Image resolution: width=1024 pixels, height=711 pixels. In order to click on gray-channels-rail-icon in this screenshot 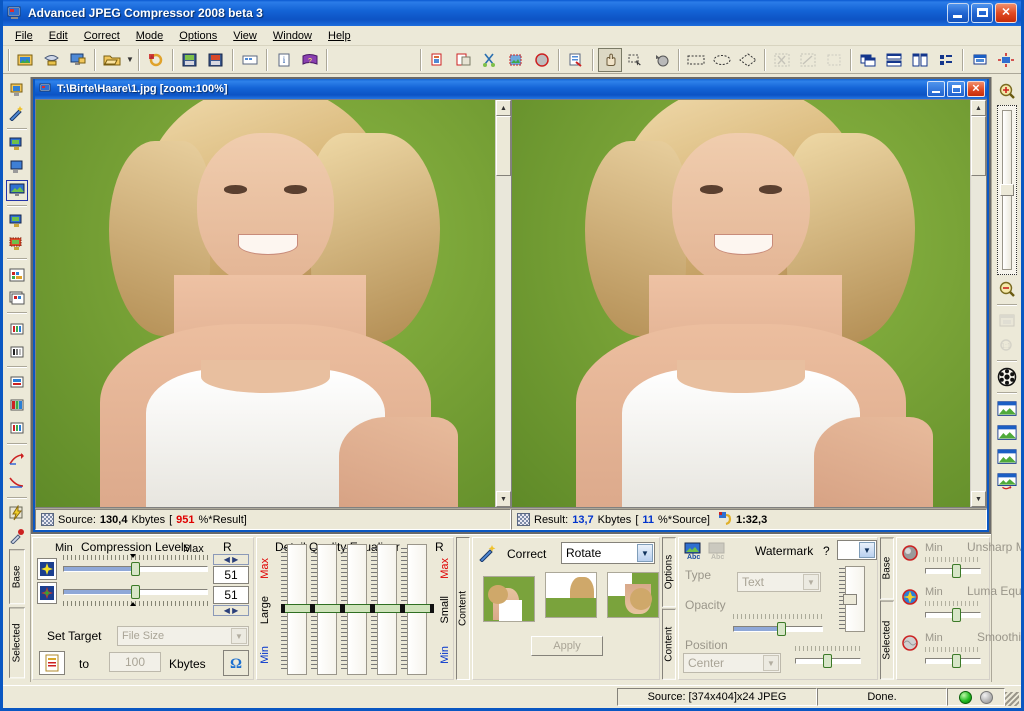, I will do `click(17, 351)`.